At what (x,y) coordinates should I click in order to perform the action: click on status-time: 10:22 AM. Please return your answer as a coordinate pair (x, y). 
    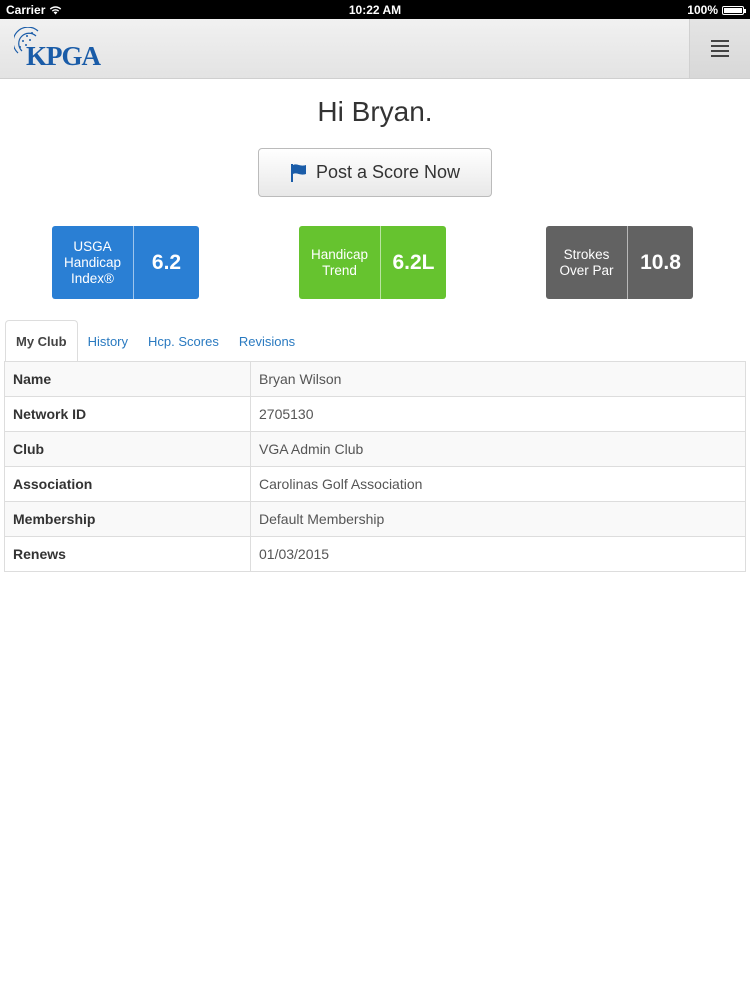
    Looking at the image, I should click on (375, 10).